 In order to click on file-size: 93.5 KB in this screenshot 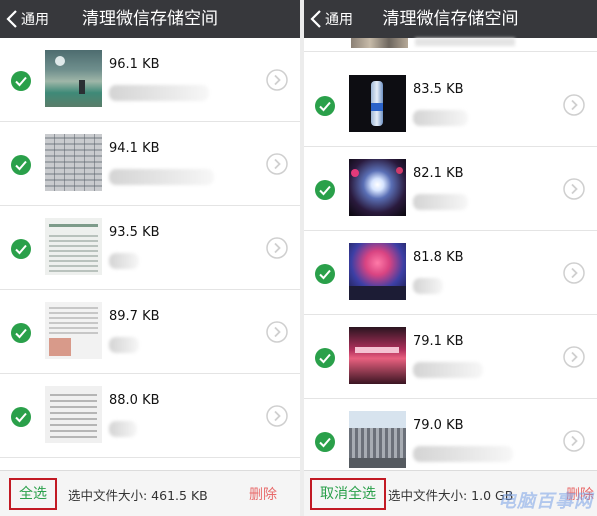, I will do `click(134, 232)`.